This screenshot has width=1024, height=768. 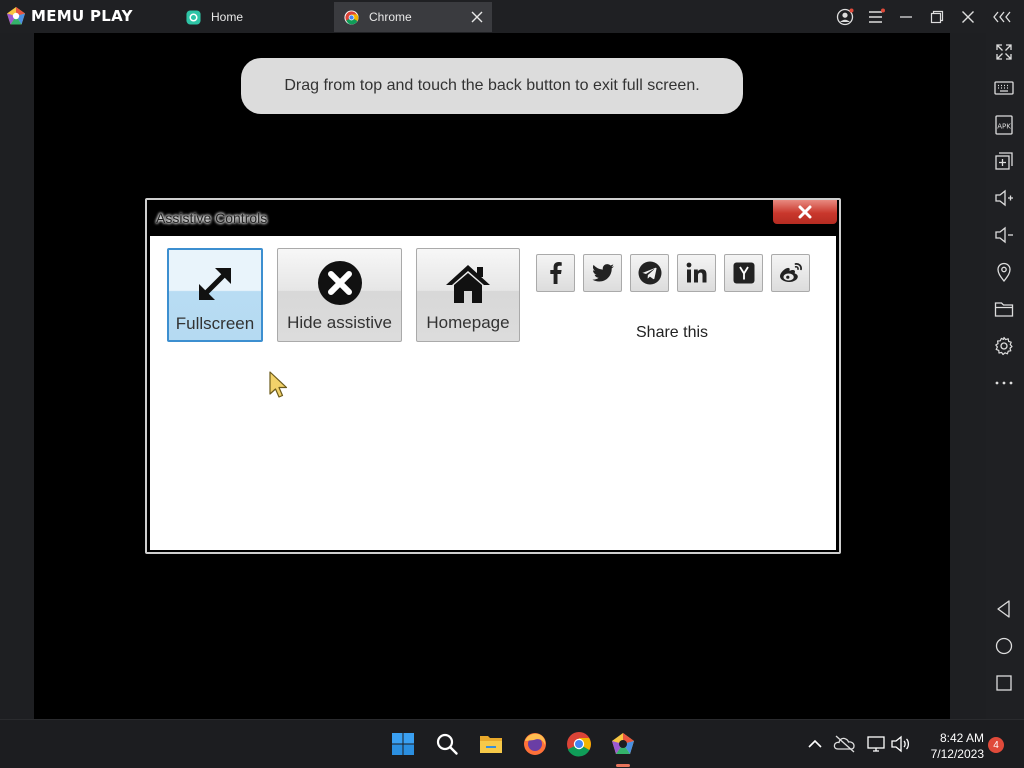 I want to click on windows-start-icon, so click(x=403, y=744).